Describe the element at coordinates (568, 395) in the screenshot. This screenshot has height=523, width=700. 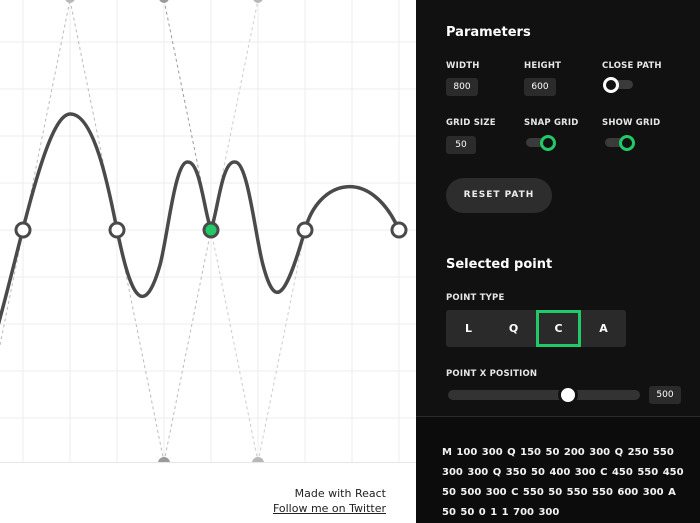
I see `slider-thumb` at that location.